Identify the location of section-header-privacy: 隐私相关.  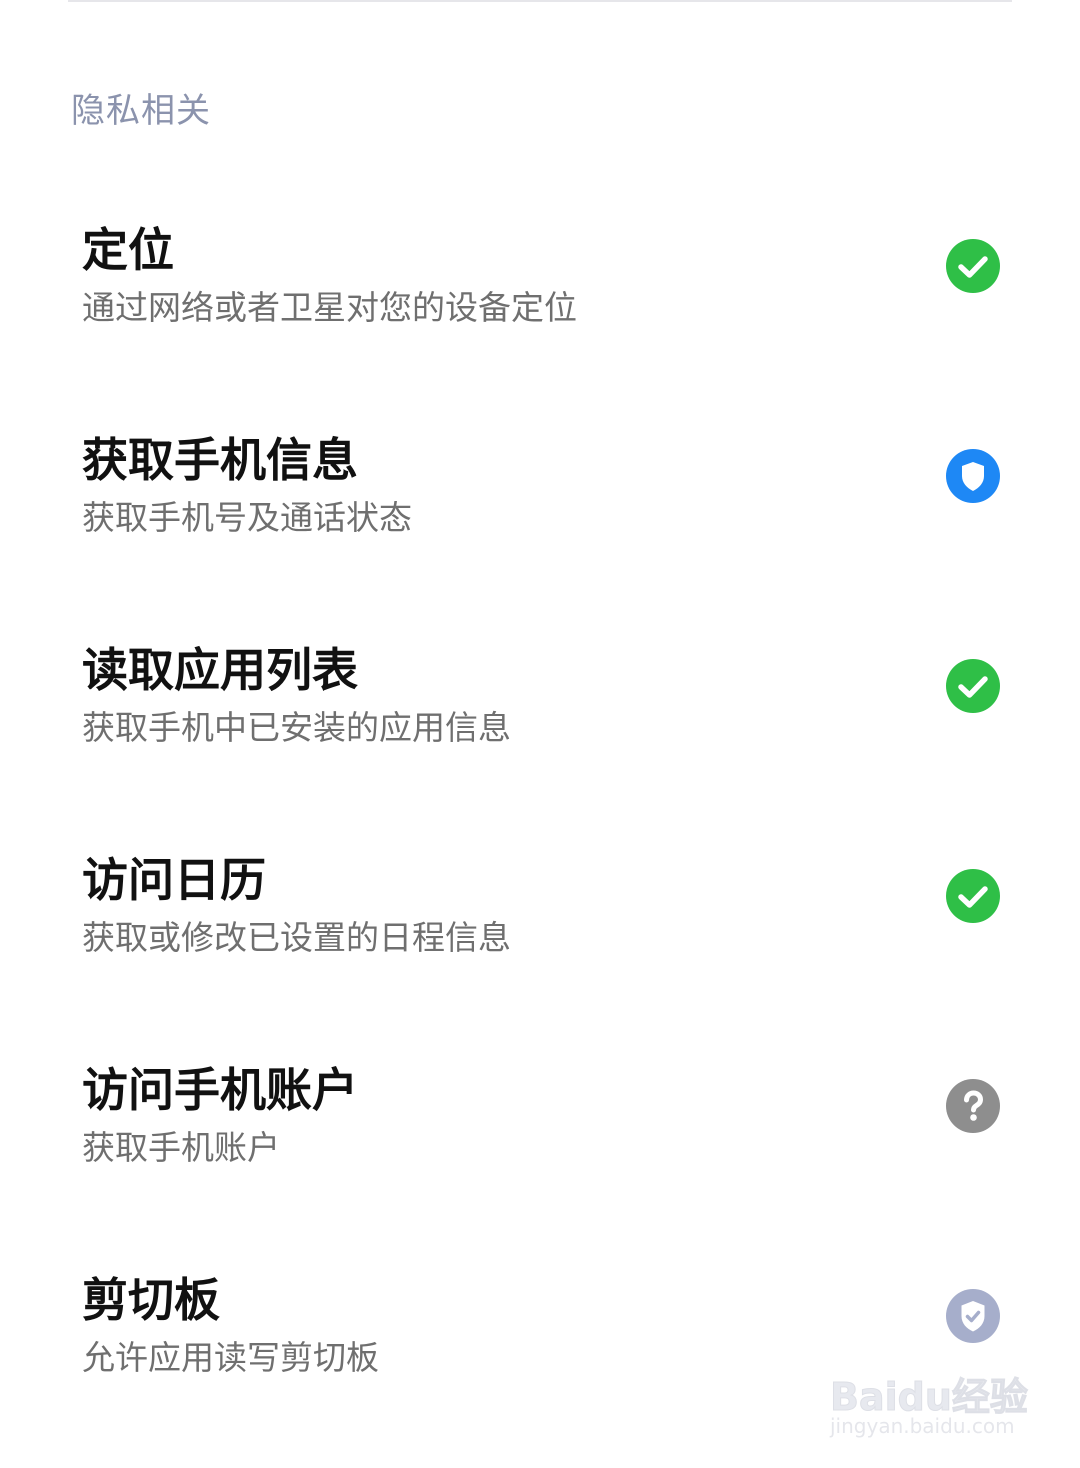
(141, 111).